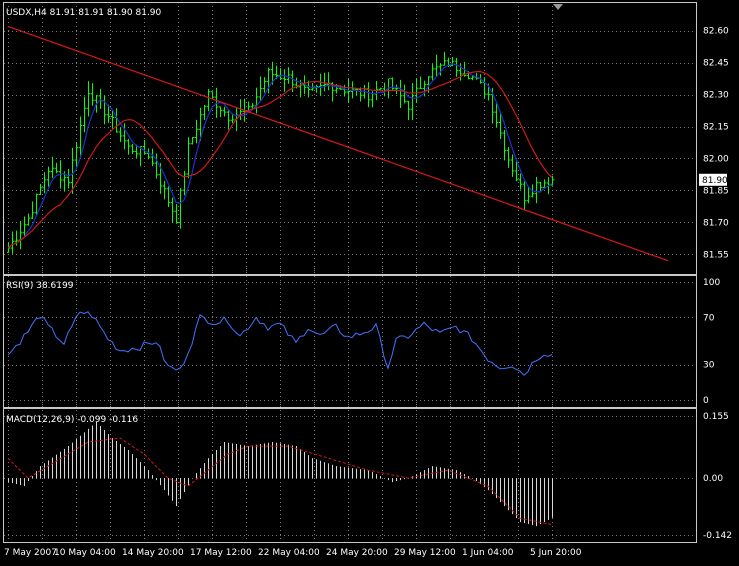 Image resolution: width=739 pixels, height=566 pixels. What do you see at coordinates (221, 553) in the screenshot?
I see `time-tick-label: 17 May 12:00` at bounding box center [221, 553].